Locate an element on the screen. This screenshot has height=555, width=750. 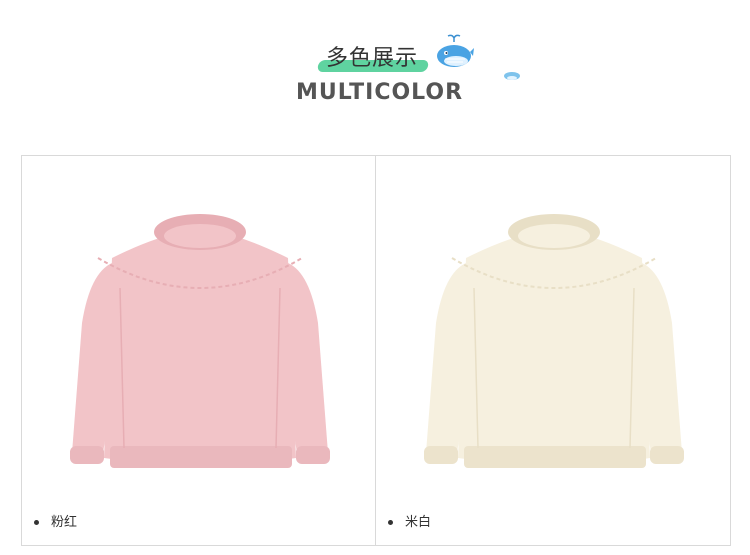
section-title-chinese: 多色展示 is located at coordinates (372, 58).